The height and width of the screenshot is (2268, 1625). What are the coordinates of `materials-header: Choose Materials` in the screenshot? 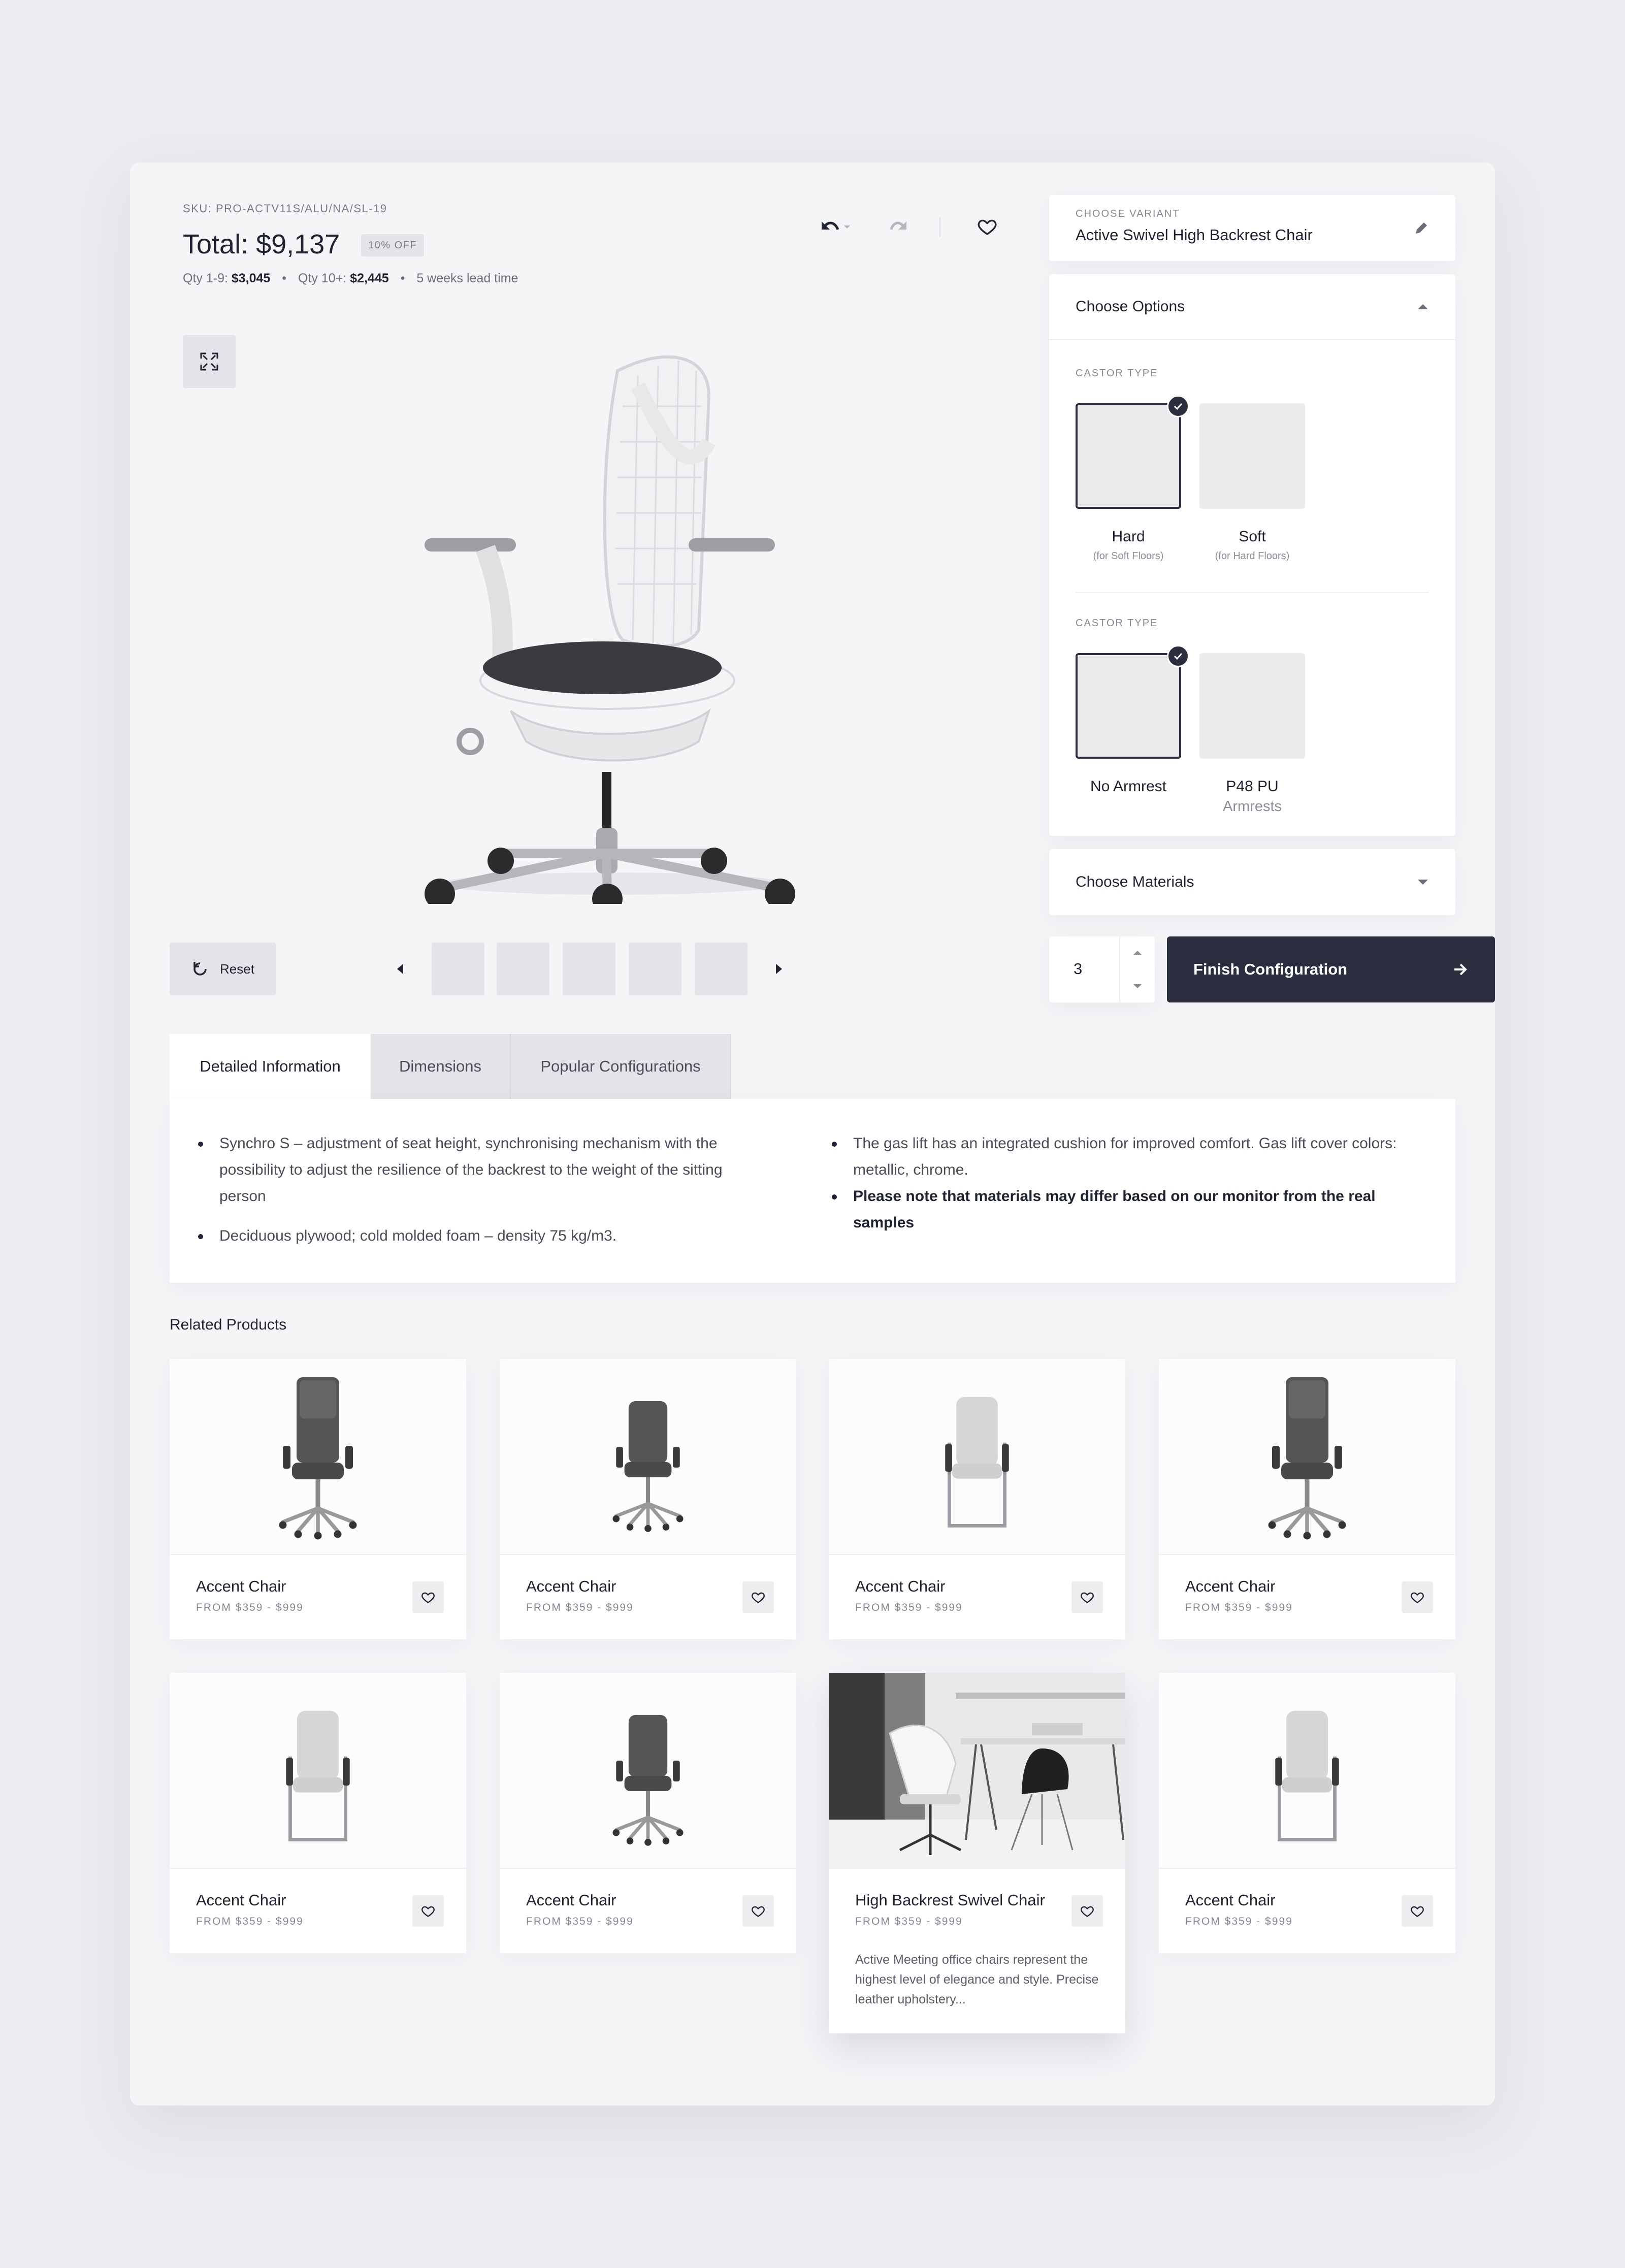 It's located at (1252, 882).